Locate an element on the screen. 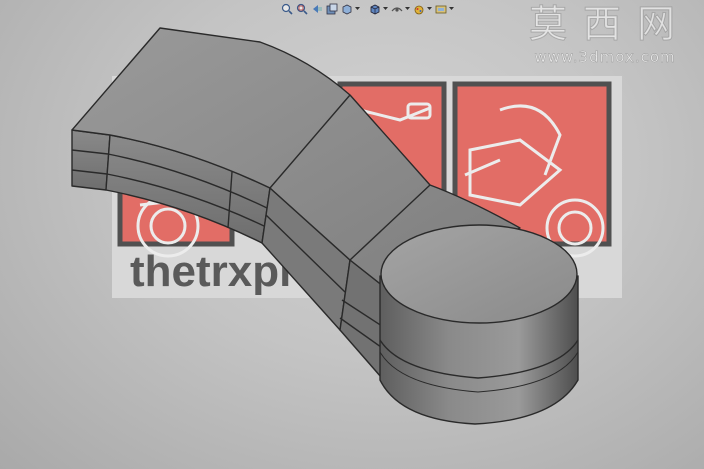 The width and height of the screenshot is (704, 469). edit-appearance-icon is located at coordinates (418, 9).